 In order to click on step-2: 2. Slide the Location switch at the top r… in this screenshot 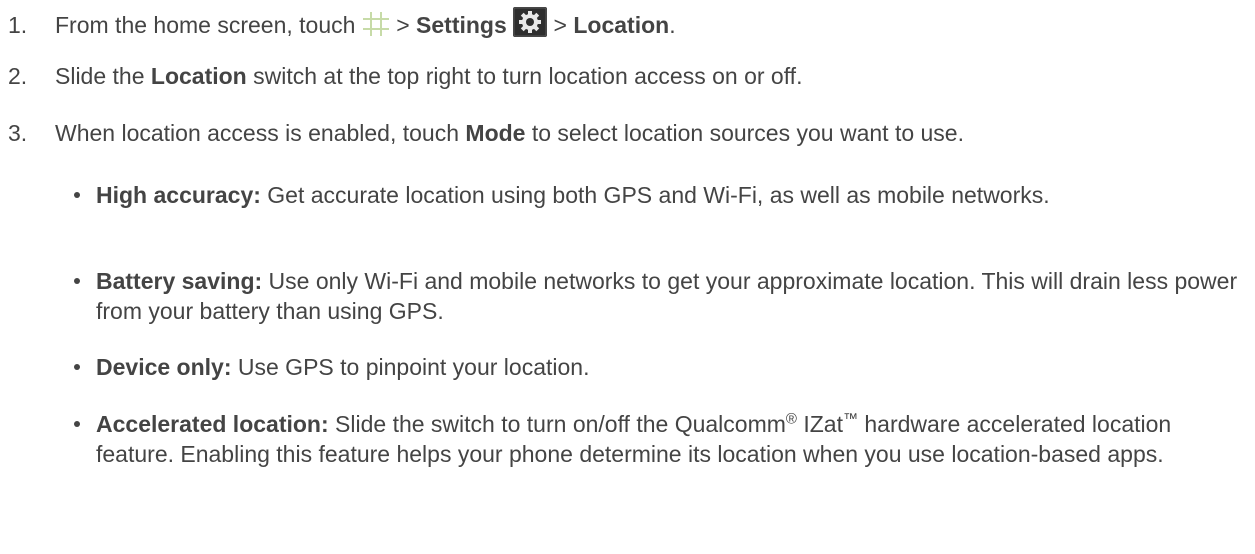, I will do `click(405, 76)`.